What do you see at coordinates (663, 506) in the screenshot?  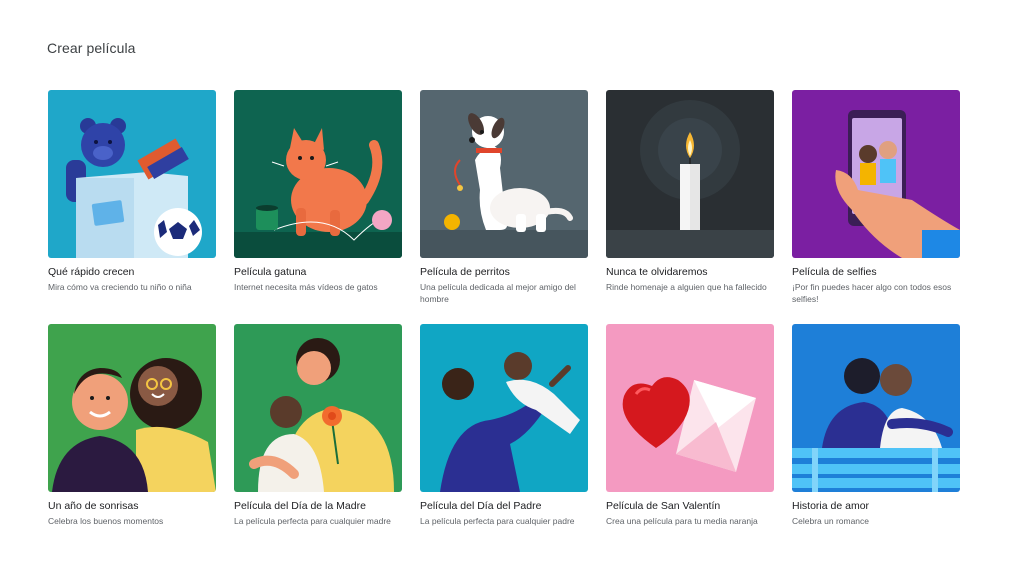 I see `card-title: Película de San Valentín` at bounding box center [663, 506].